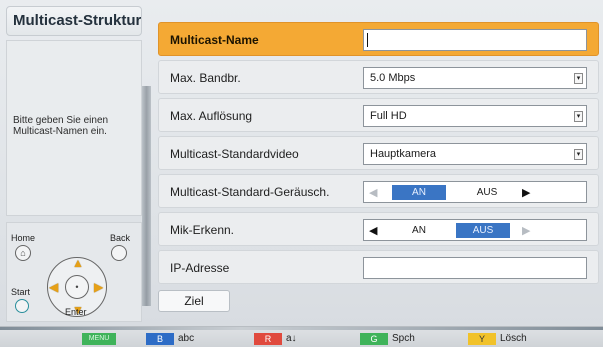  What do you see at coordinates (513, 338) in the screenshot?
I see `yellow-key-label: Lösch` at bounding box center [513, 338].